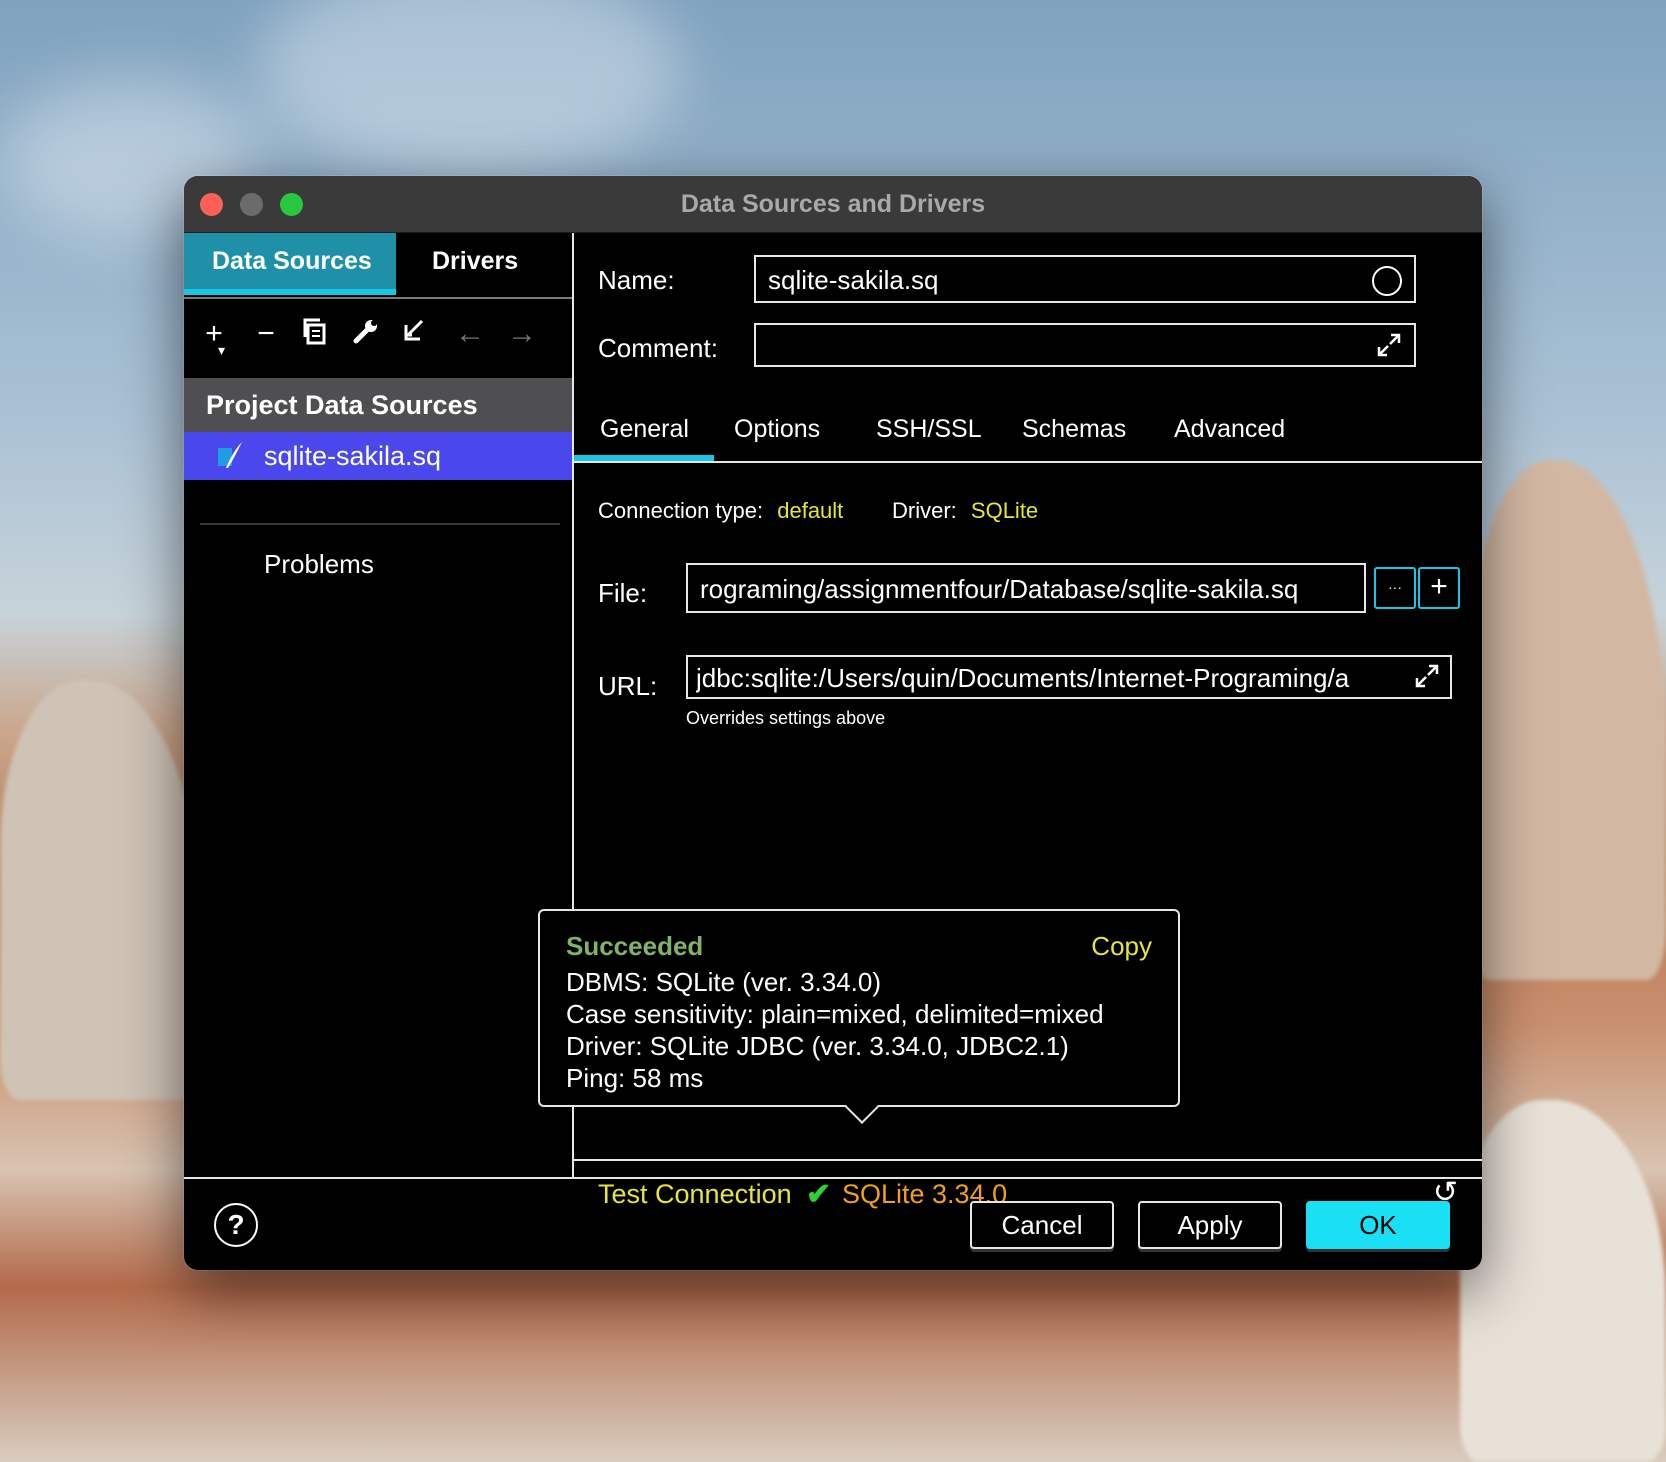 The image size is (1666, 1462). I want to click on driver-label: Driver:, so click(924, 510).